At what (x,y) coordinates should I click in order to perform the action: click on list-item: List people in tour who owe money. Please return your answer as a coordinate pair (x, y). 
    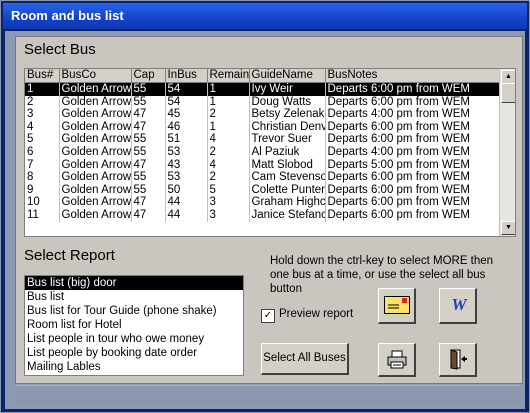
    Looking at the image, I should click on (134, 339).